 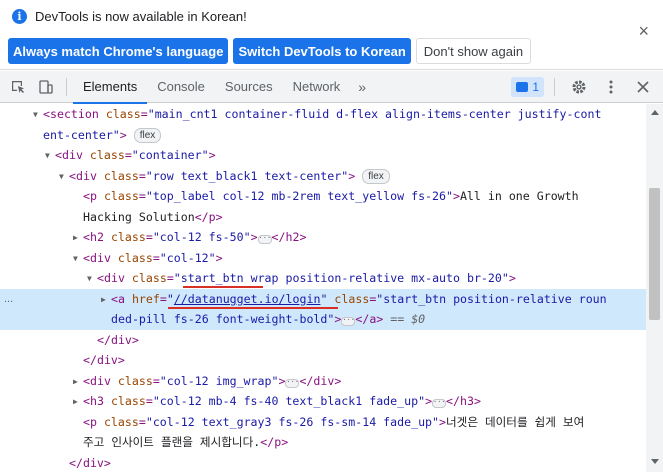 What do you see at coordinates (408, 319) in the screenshot?
I see `selected-node-marker: == $0` at bounding box center [408, 319].